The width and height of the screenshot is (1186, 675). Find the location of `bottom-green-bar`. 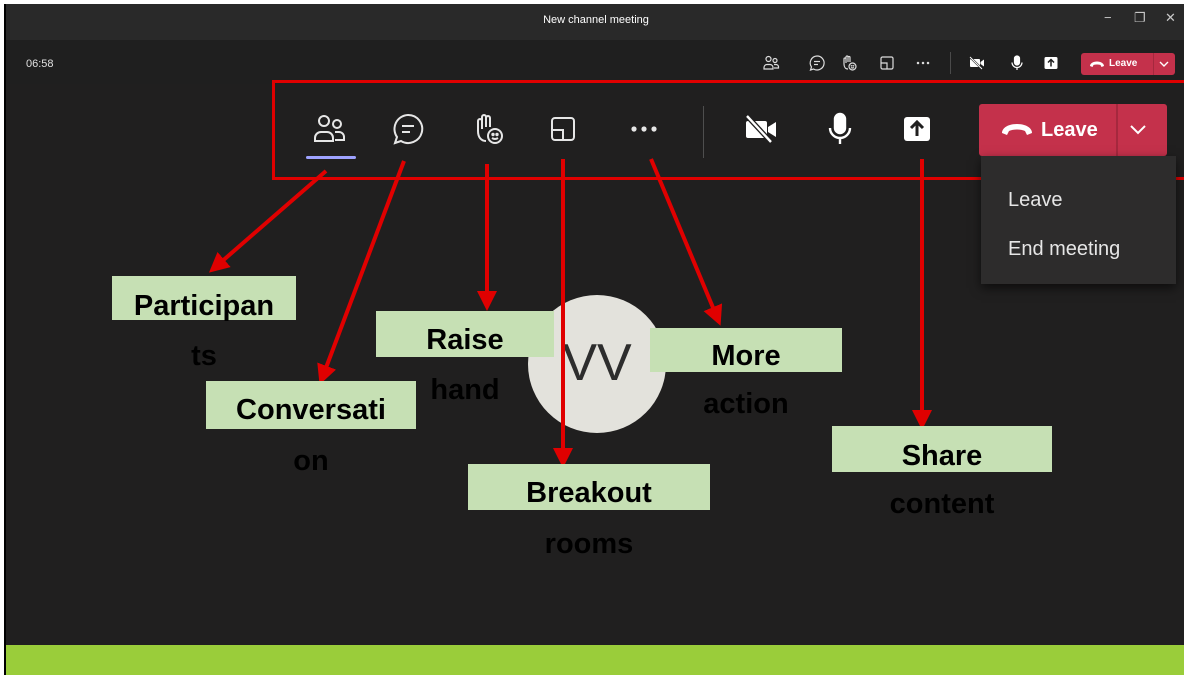

bottom-green-bar is located at coordinates (595, 660).